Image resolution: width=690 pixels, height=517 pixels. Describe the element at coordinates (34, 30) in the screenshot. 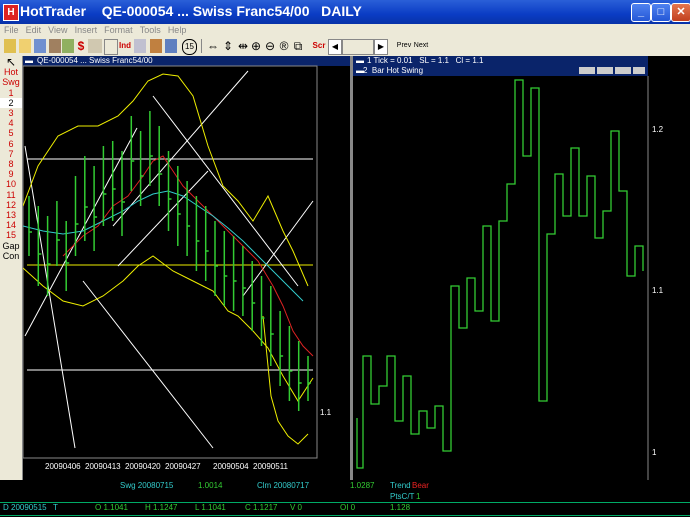

I see `menu-edit: Edit` at that location.